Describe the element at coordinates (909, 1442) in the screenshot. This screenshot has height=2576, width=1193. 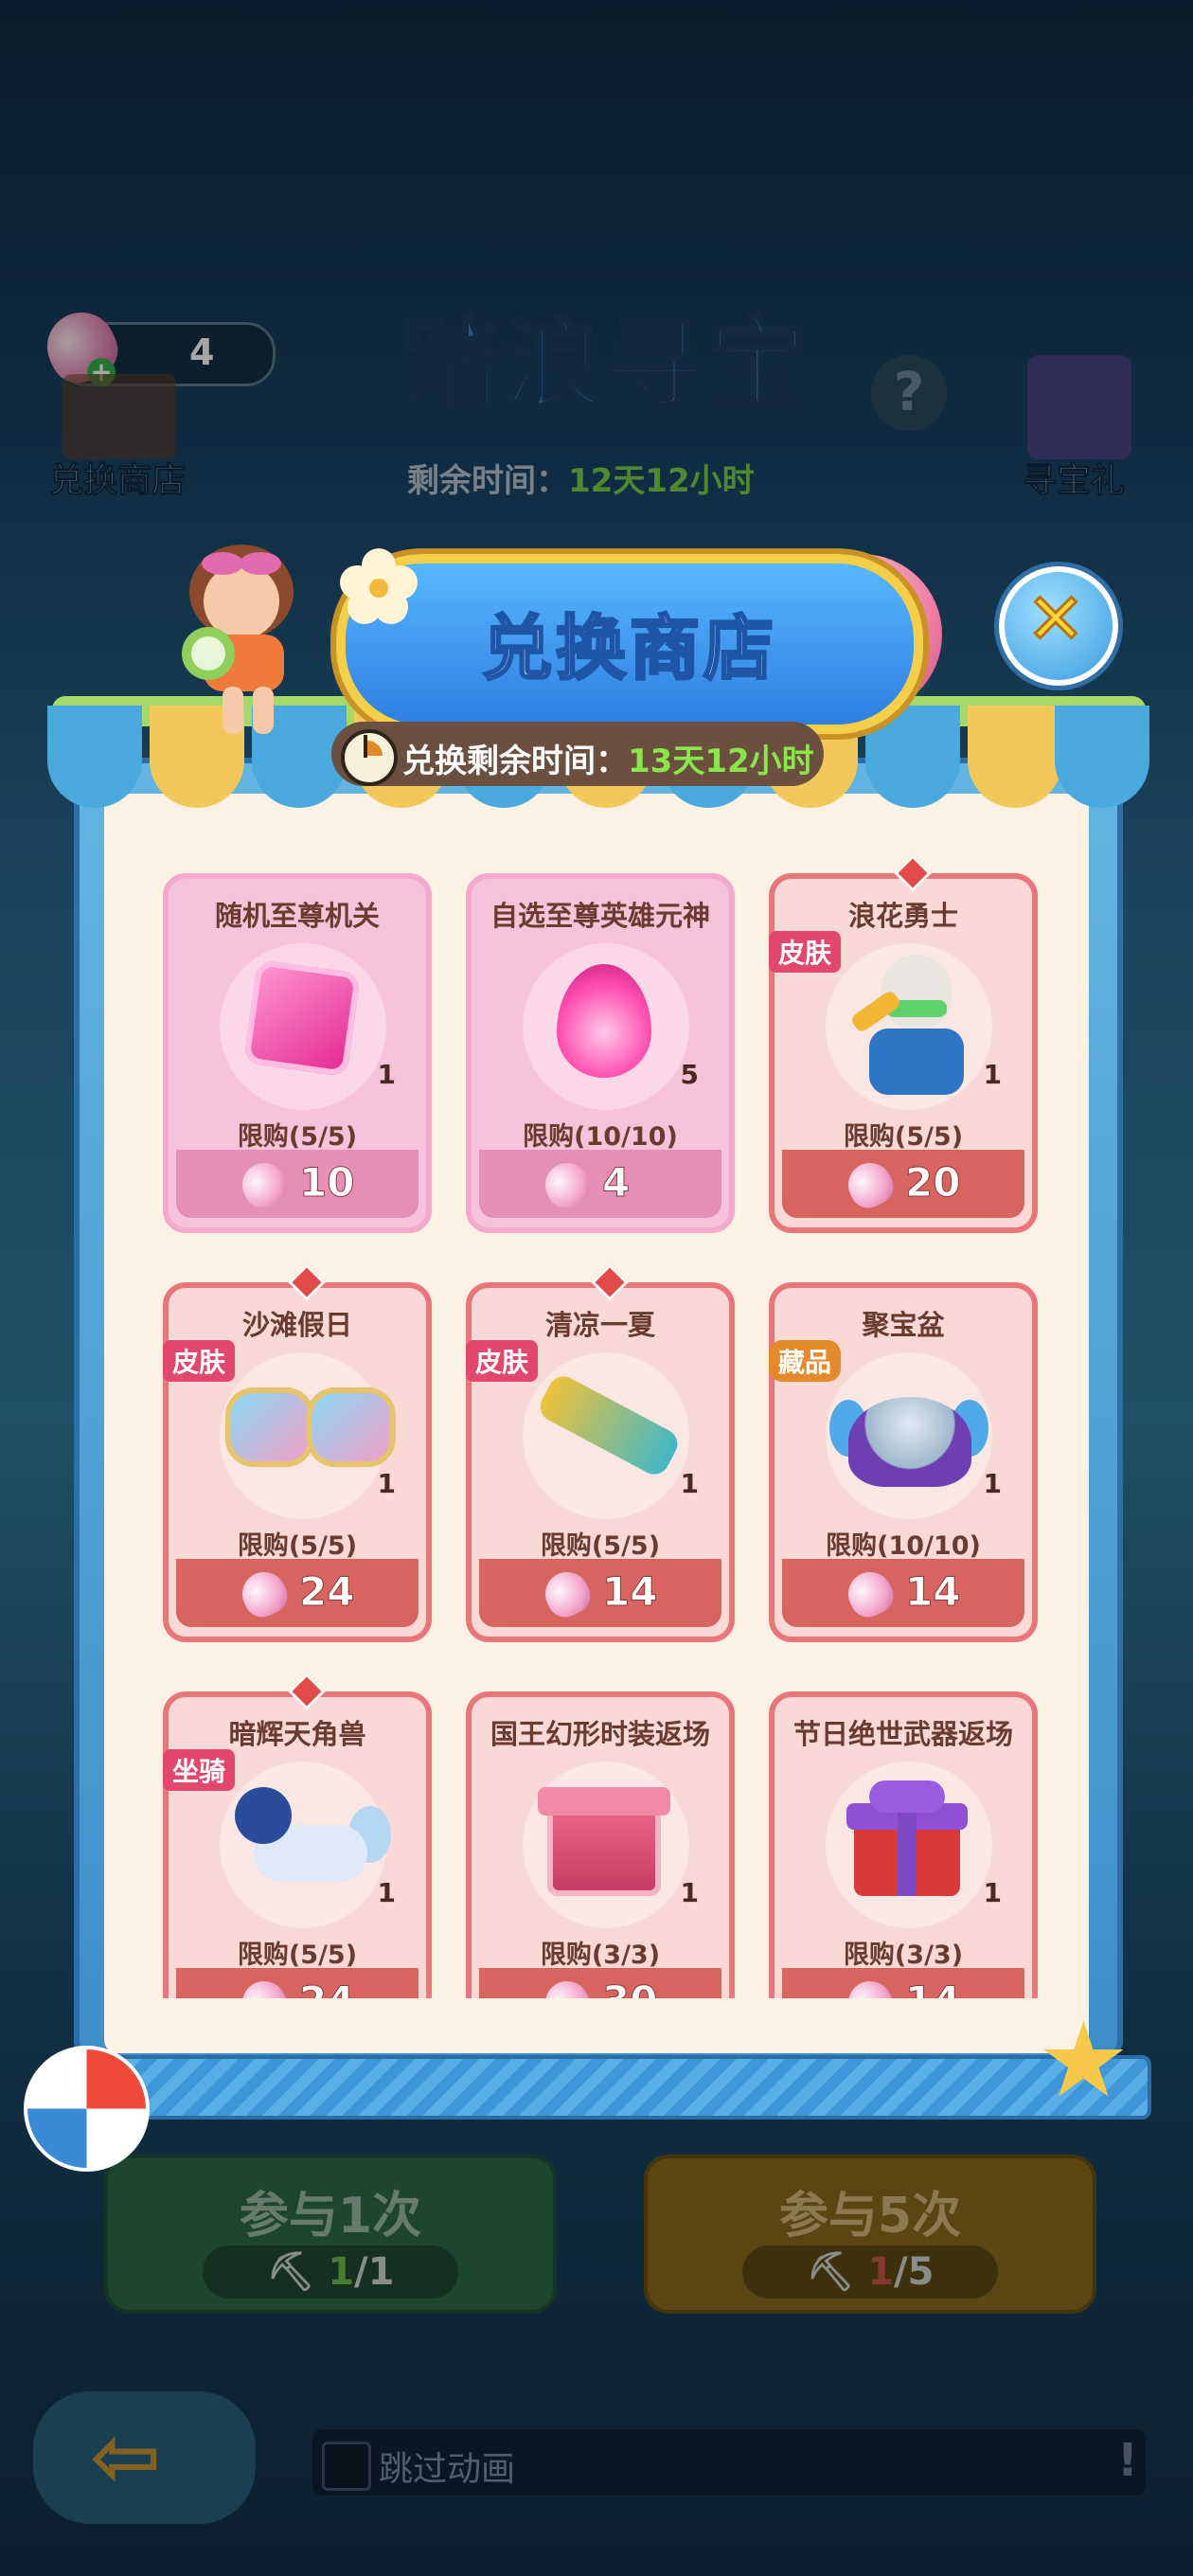
I see `treasure-bowl-icon` at that location.